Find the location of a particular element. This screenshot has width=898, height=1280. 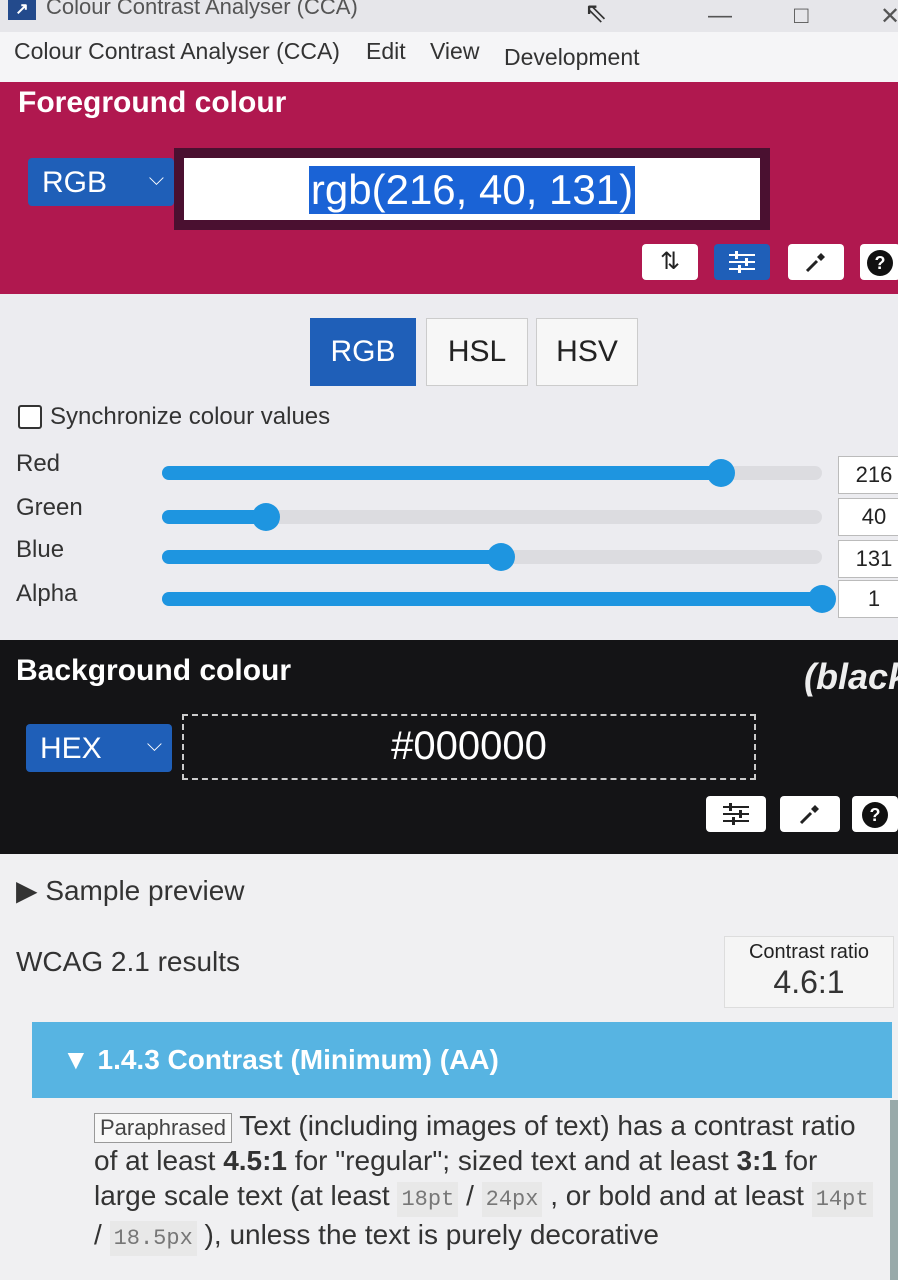

red-slider-fill is located at coordinates (442, 473).